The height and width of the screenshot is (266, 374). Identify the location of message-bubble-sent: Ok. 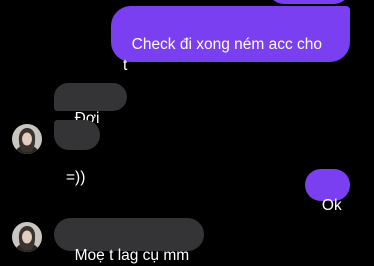
(327, 191).